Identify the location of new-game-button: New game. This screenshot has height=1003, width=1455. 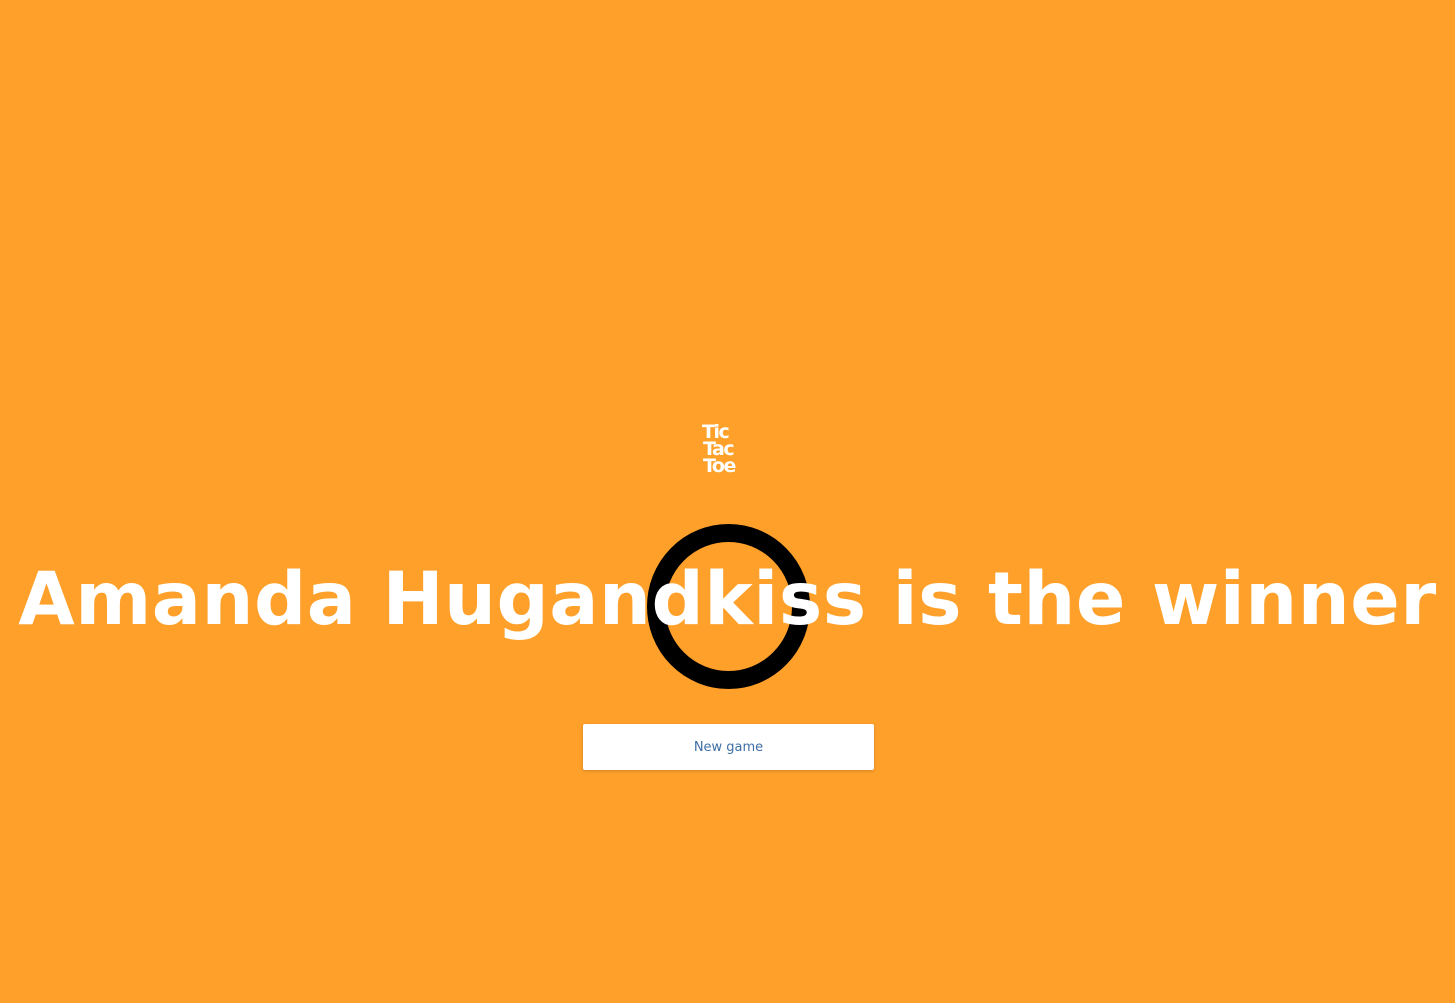
(728, 747).